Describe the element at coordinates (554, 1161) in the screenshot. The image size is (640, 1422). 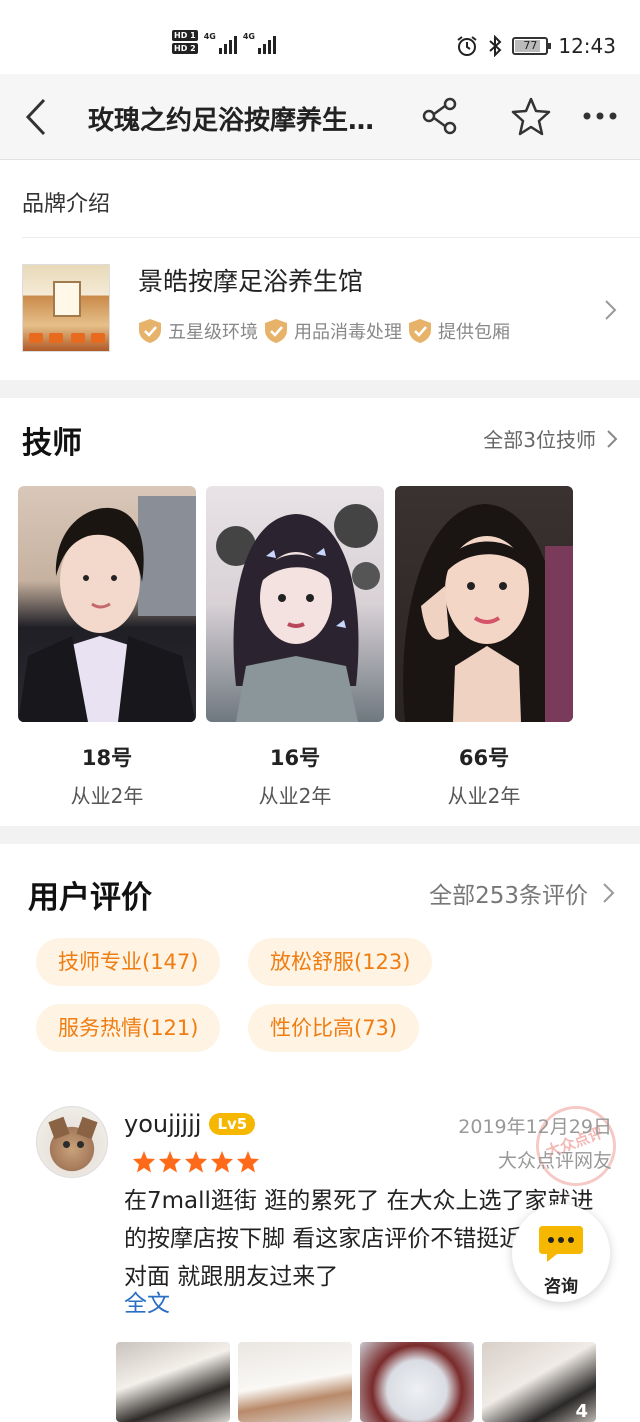
I see `review-source: 大众点评网友` at that location.